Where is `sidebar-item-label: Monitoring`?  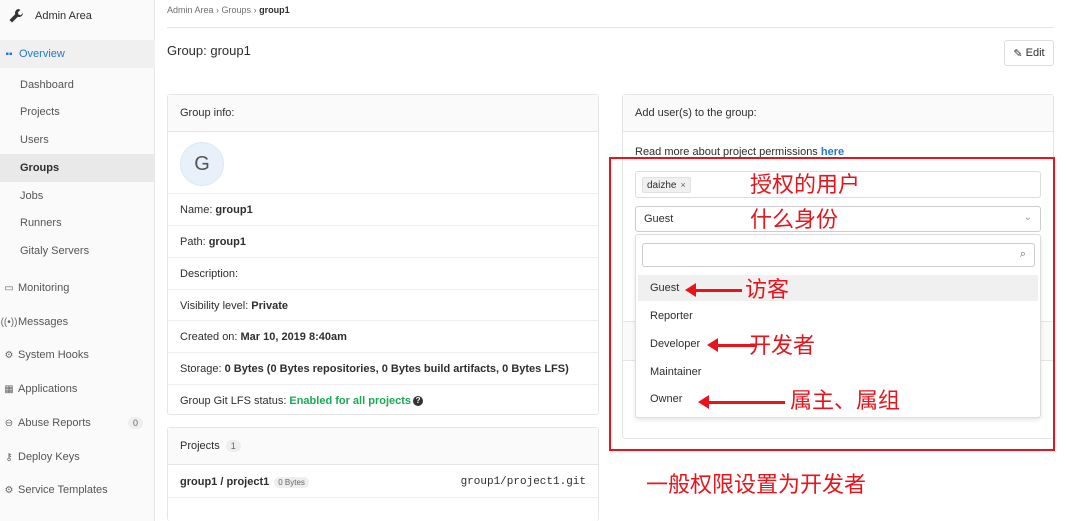
sidebar-item-label: Monitoring is located at coordinates (44, 288).